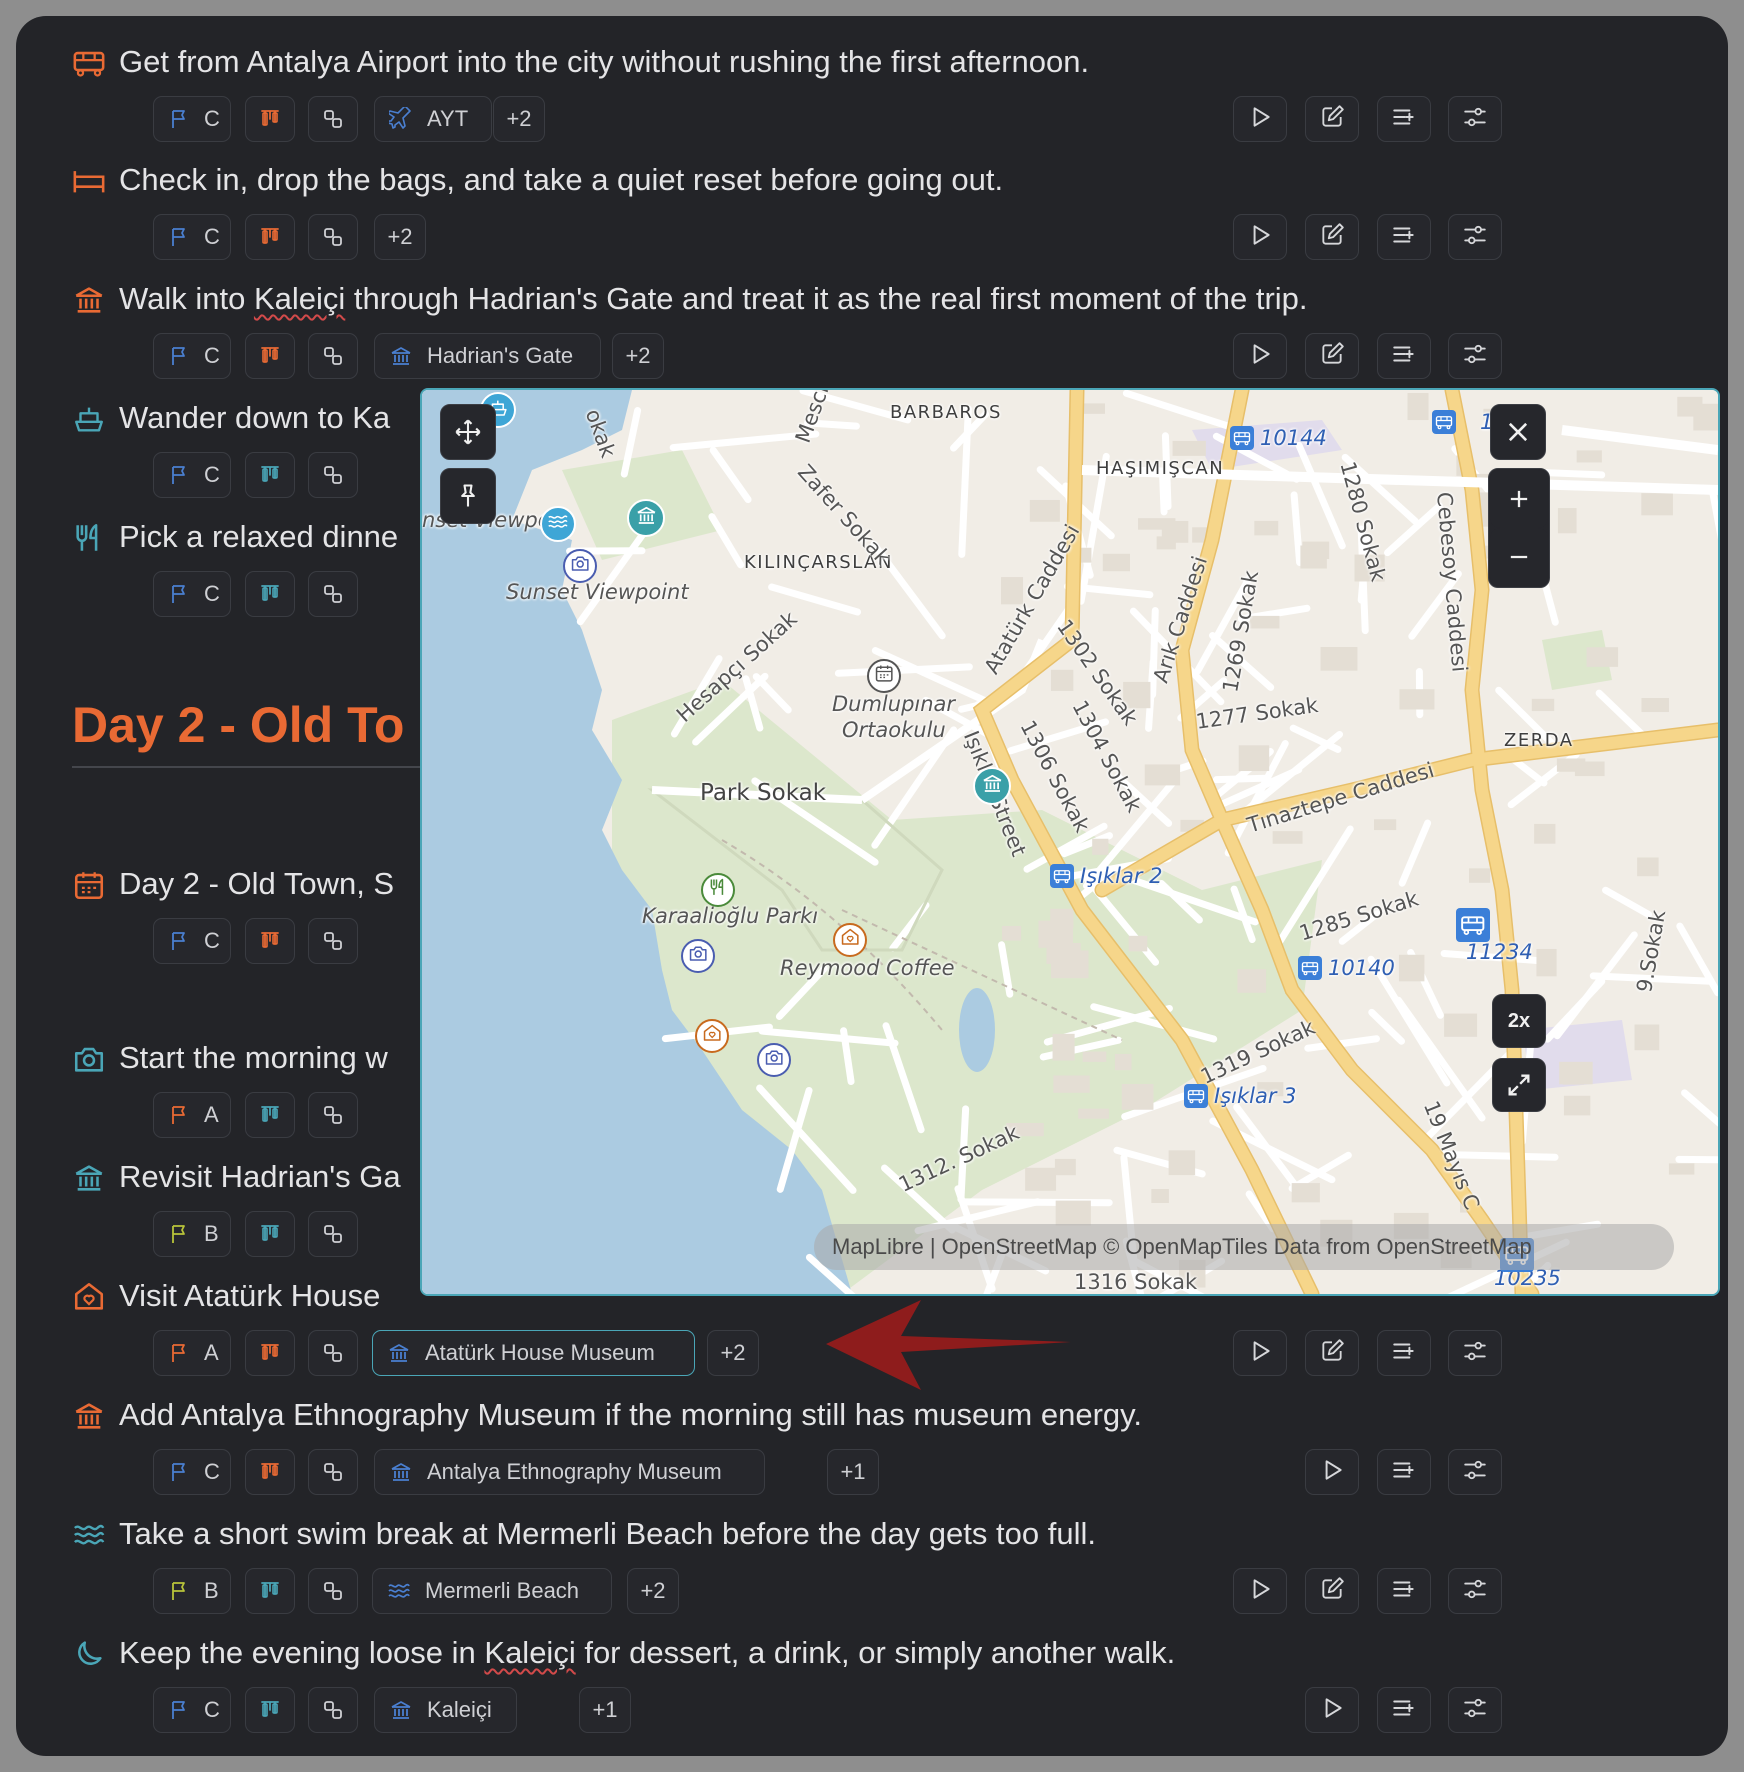  I want to click on task-title: Visit Atatürk House, so click(249, 1296).